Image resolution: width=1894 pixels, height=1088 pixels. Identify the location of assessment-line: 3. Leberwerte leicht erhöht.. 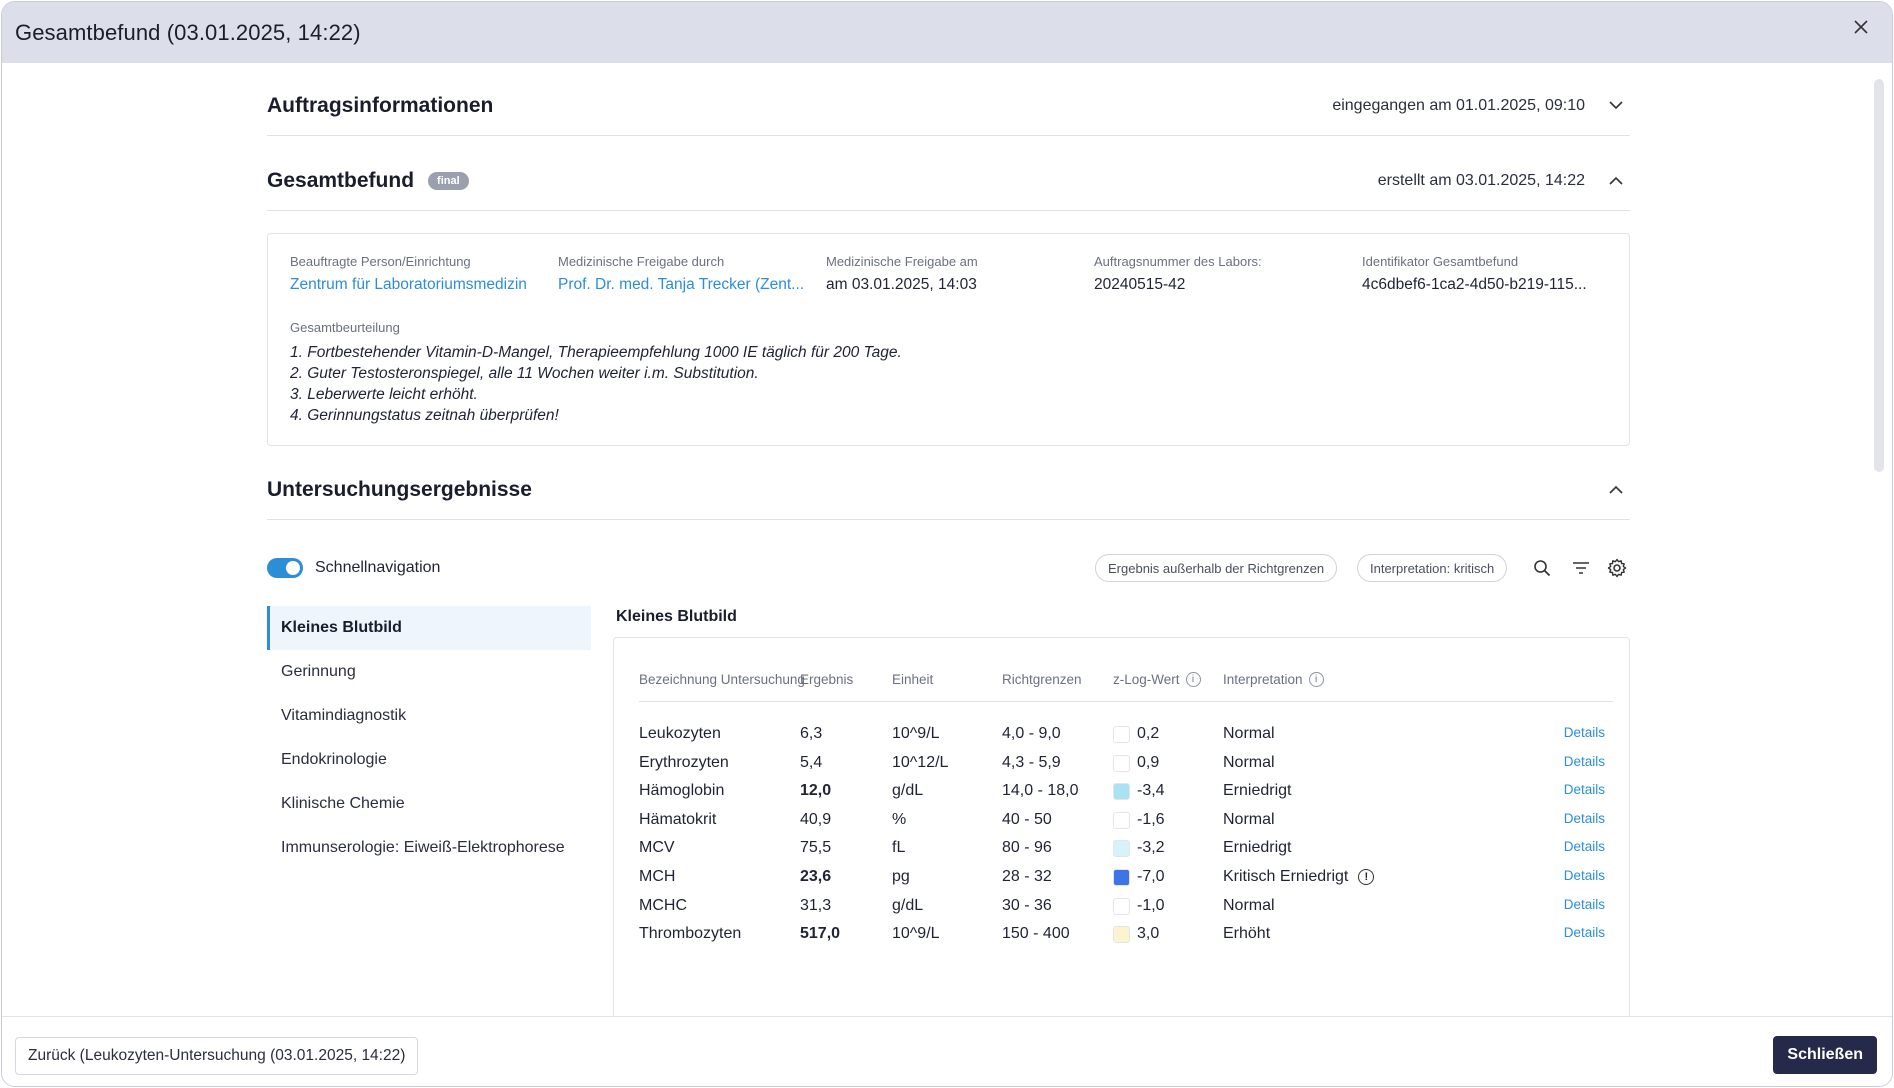
(384, 394).